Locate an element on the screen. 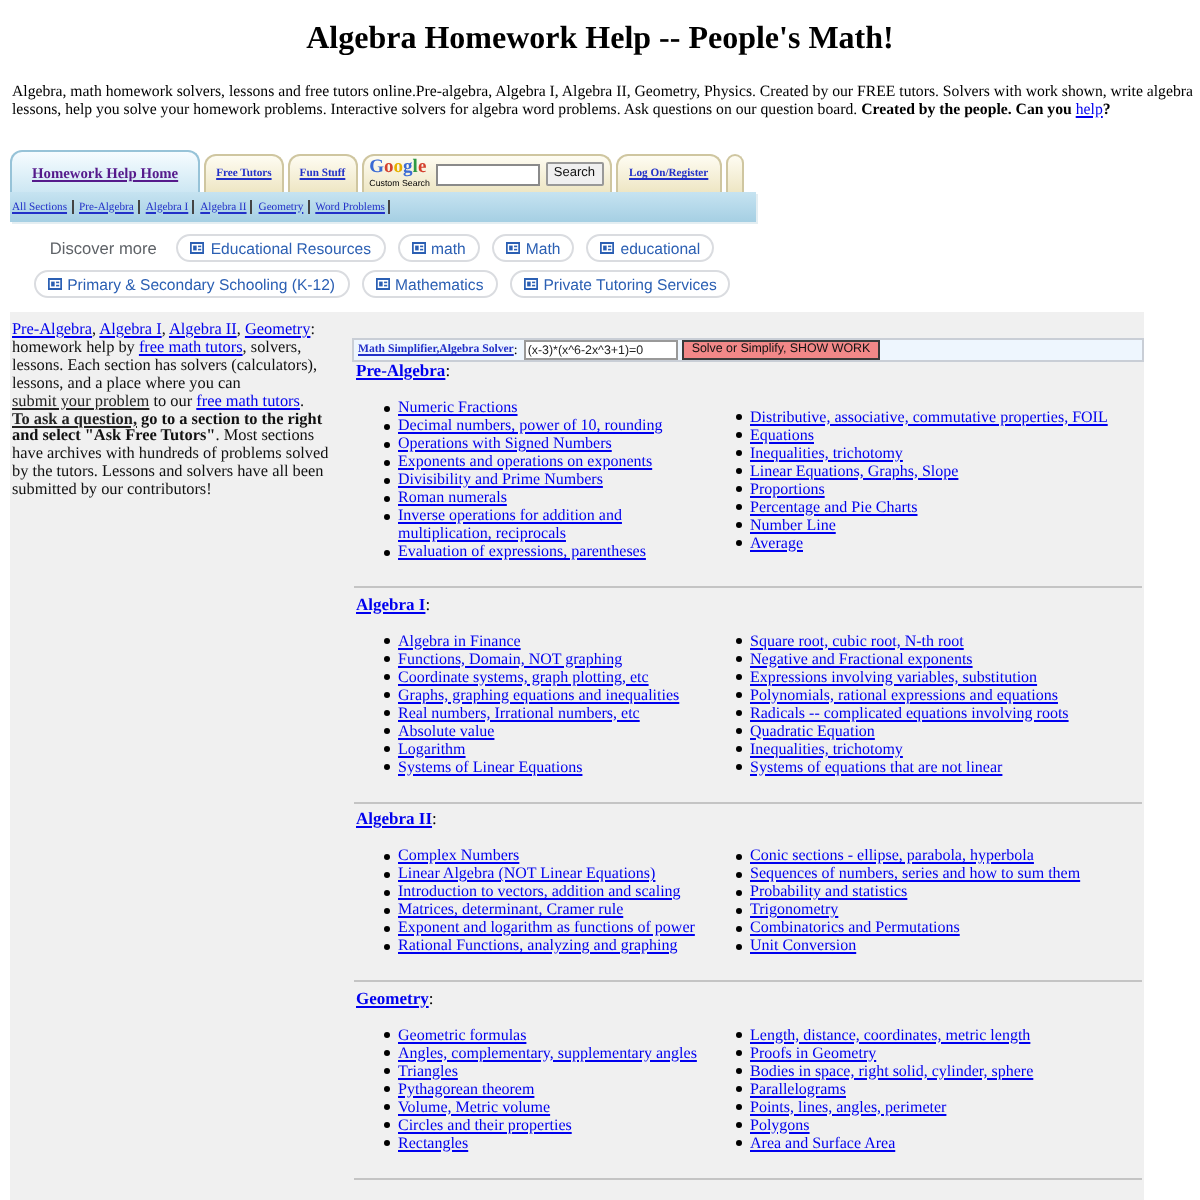 This screenshot has height=1200, width=1200. topic-link: Combinatorics and Permutations is located at coordinates (855, 927).